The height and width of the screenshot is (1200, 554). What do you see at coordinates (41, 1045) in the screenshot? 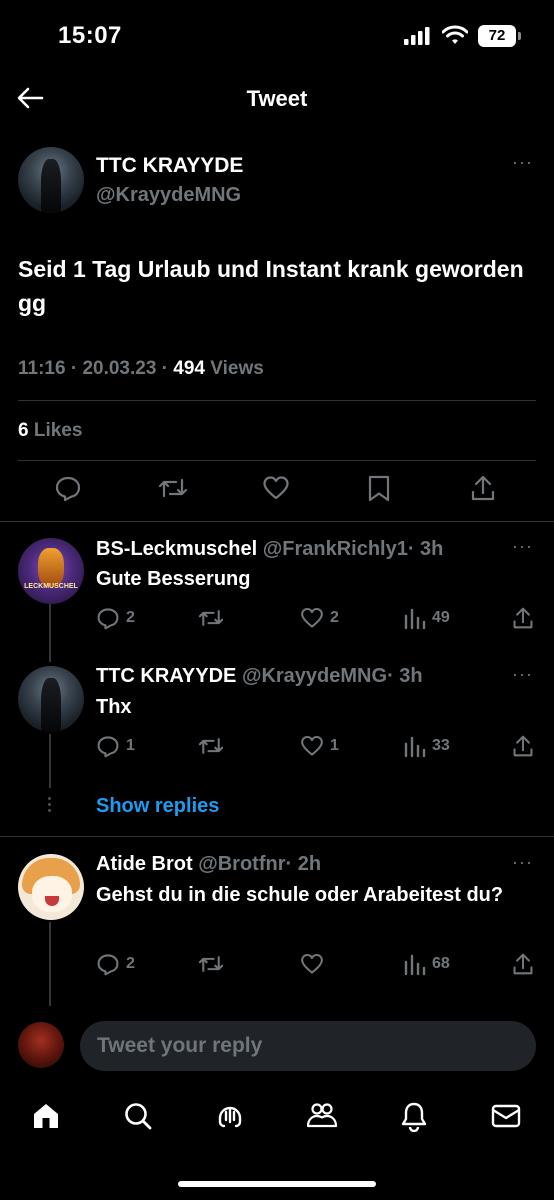
I see `my-avatar` at bounding box center [41, 1045].